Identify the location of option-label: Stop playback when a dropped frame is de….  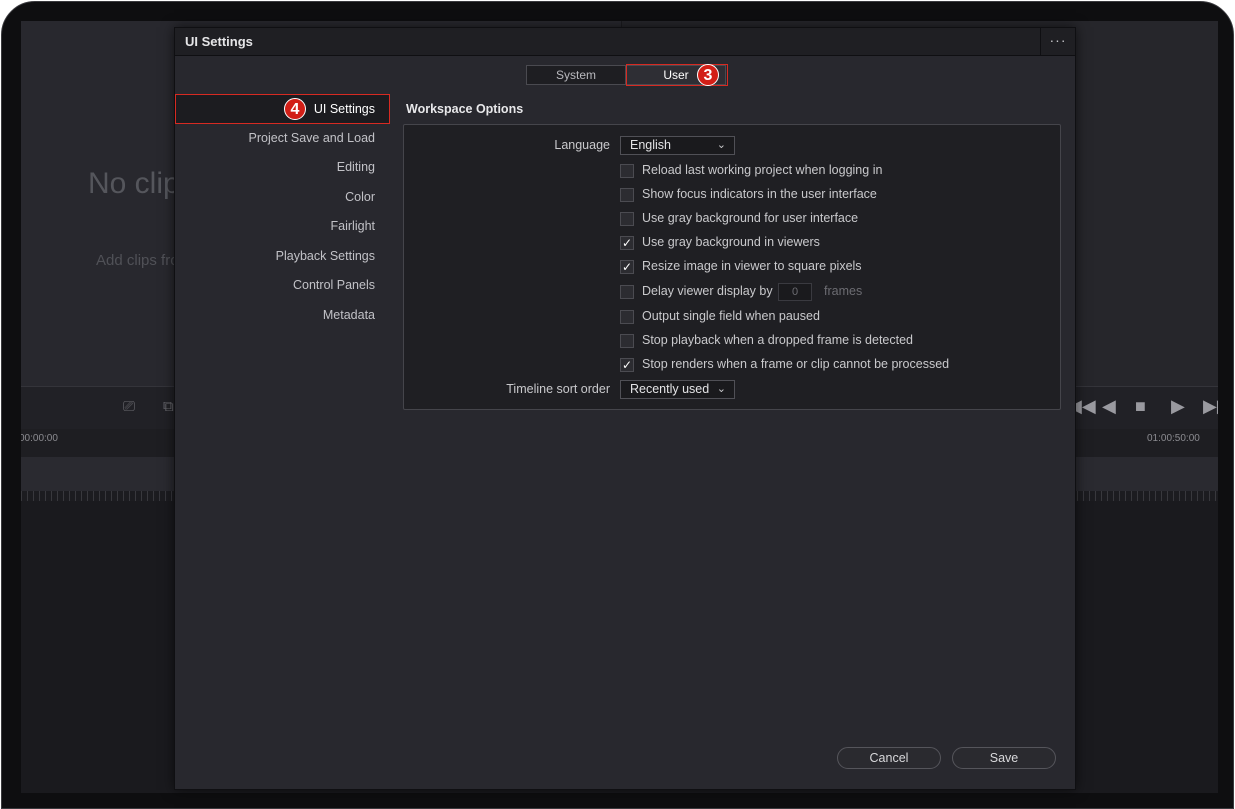
(778, 340).